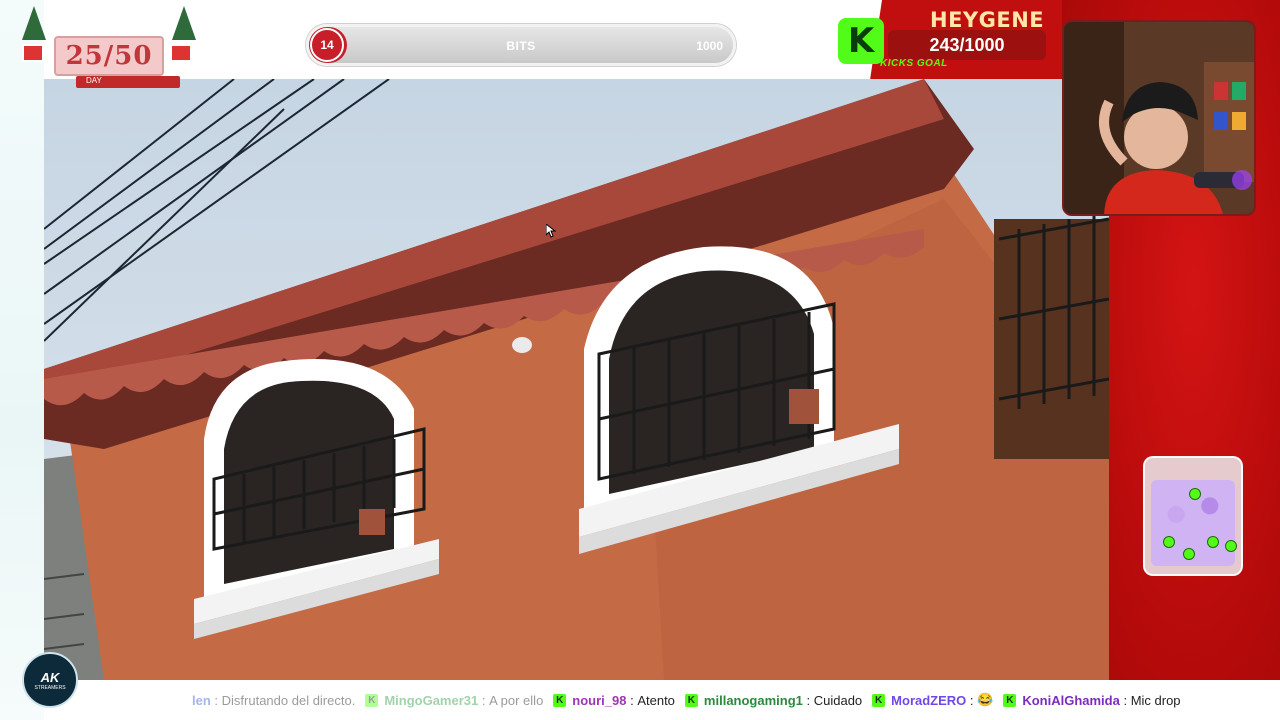  Describe the element at coordinates (551, 231) in the screenshot. I see `mouse-cursor-icon` at that location.